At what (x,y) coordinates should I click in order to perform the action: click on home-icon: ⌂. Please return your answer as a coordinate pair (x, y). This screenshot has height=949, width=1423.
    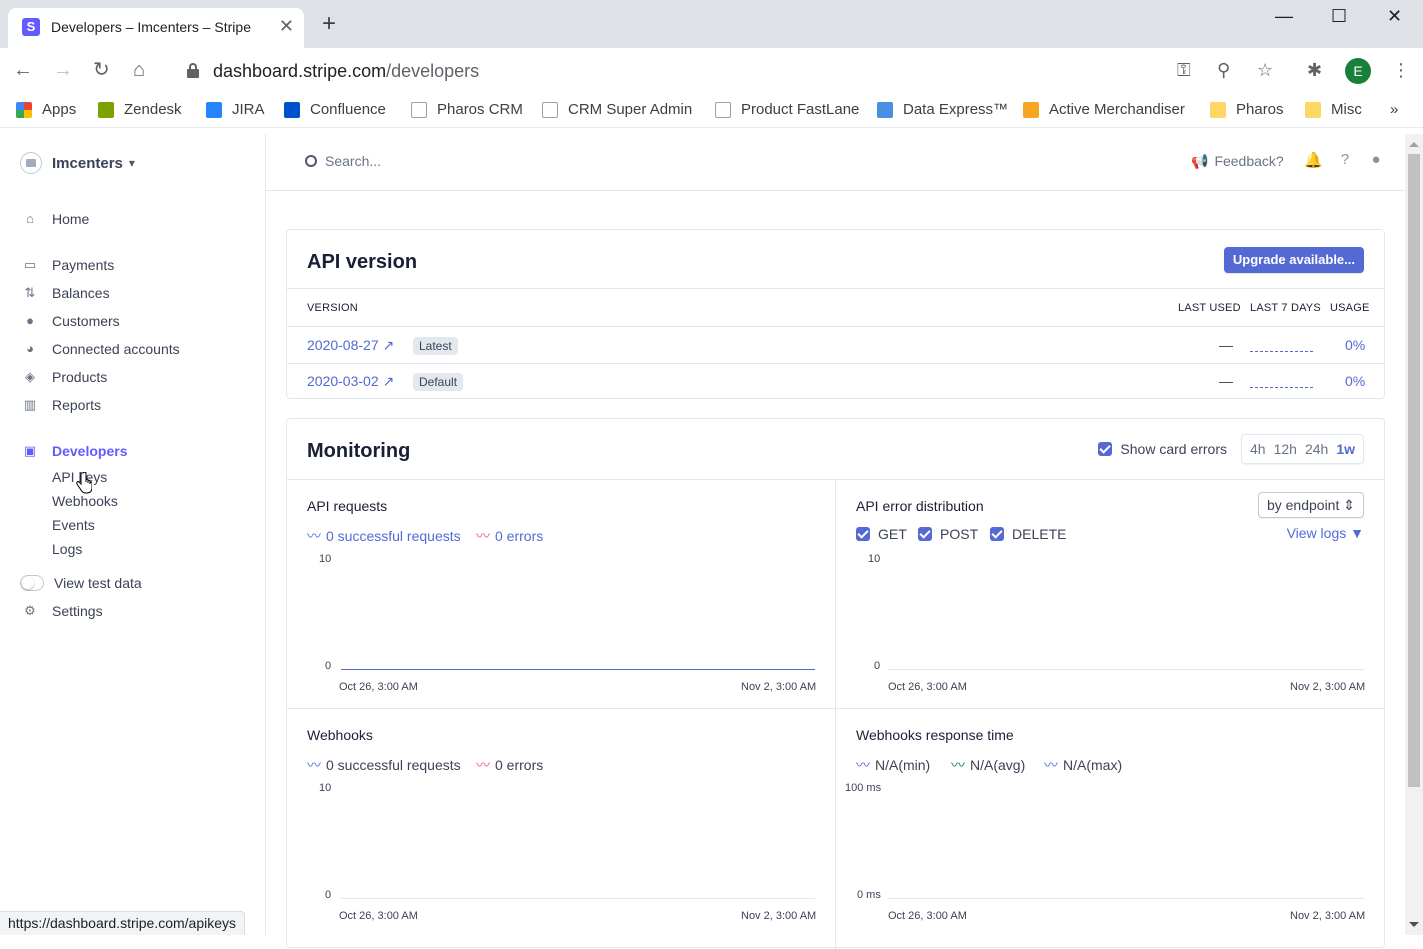
    Looking at the image, I should click on (139, 70).